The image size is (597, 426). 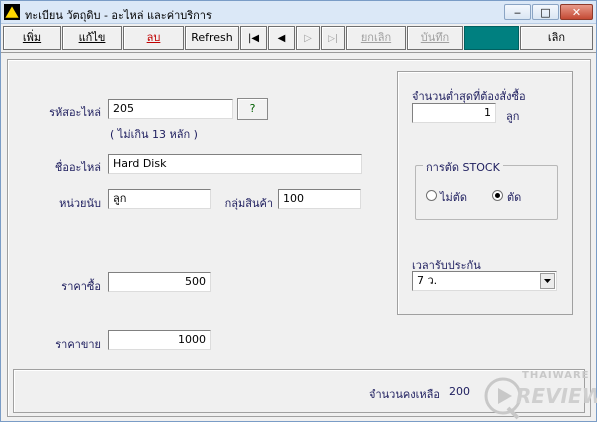 I want to click on part-name-input: Hard Disk, so click(x=235, y=164).